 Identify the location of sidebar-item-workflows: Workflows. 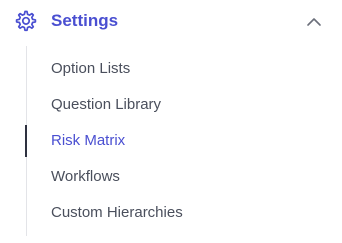
(184, 177).